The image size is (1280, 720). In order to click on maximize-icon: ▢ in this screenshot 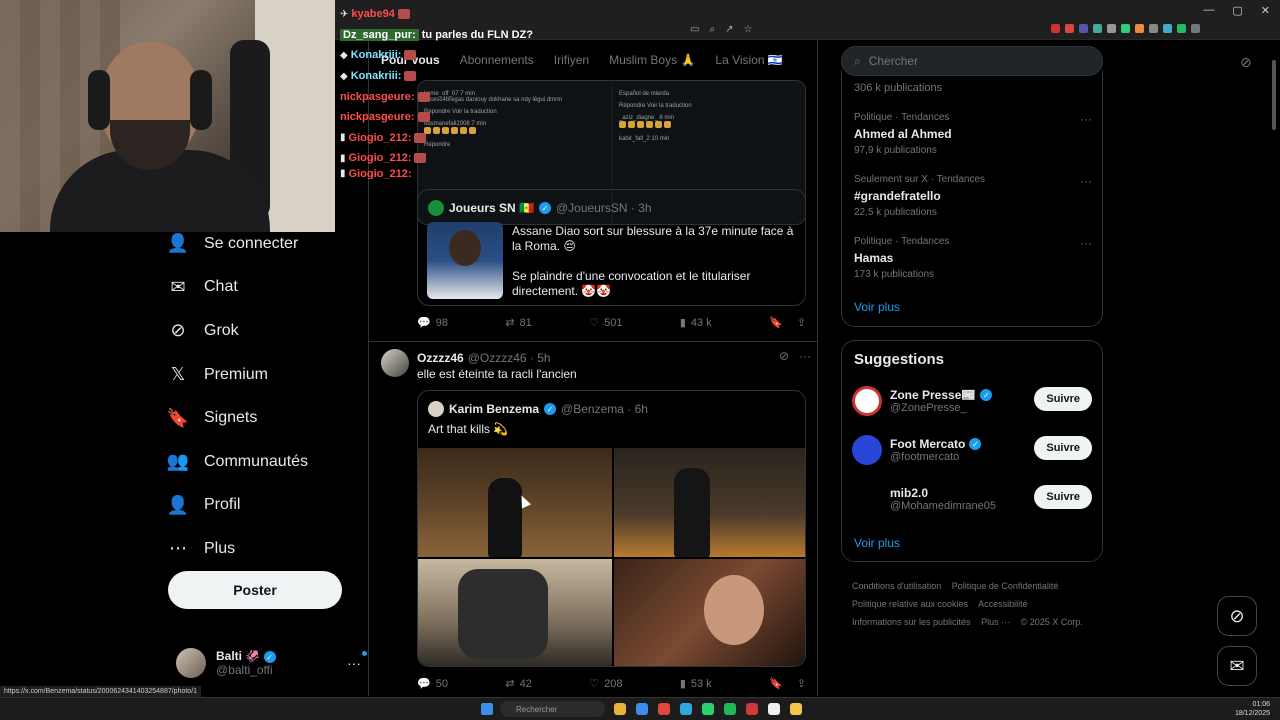, I will do `click(1237, 10)`.